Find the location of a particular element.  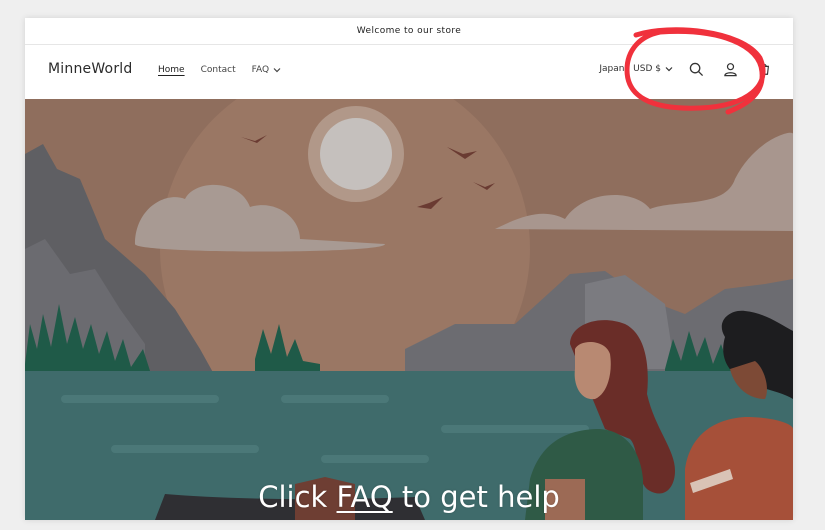

store-logo: MinneWorld is located at coordinates (90, 69).